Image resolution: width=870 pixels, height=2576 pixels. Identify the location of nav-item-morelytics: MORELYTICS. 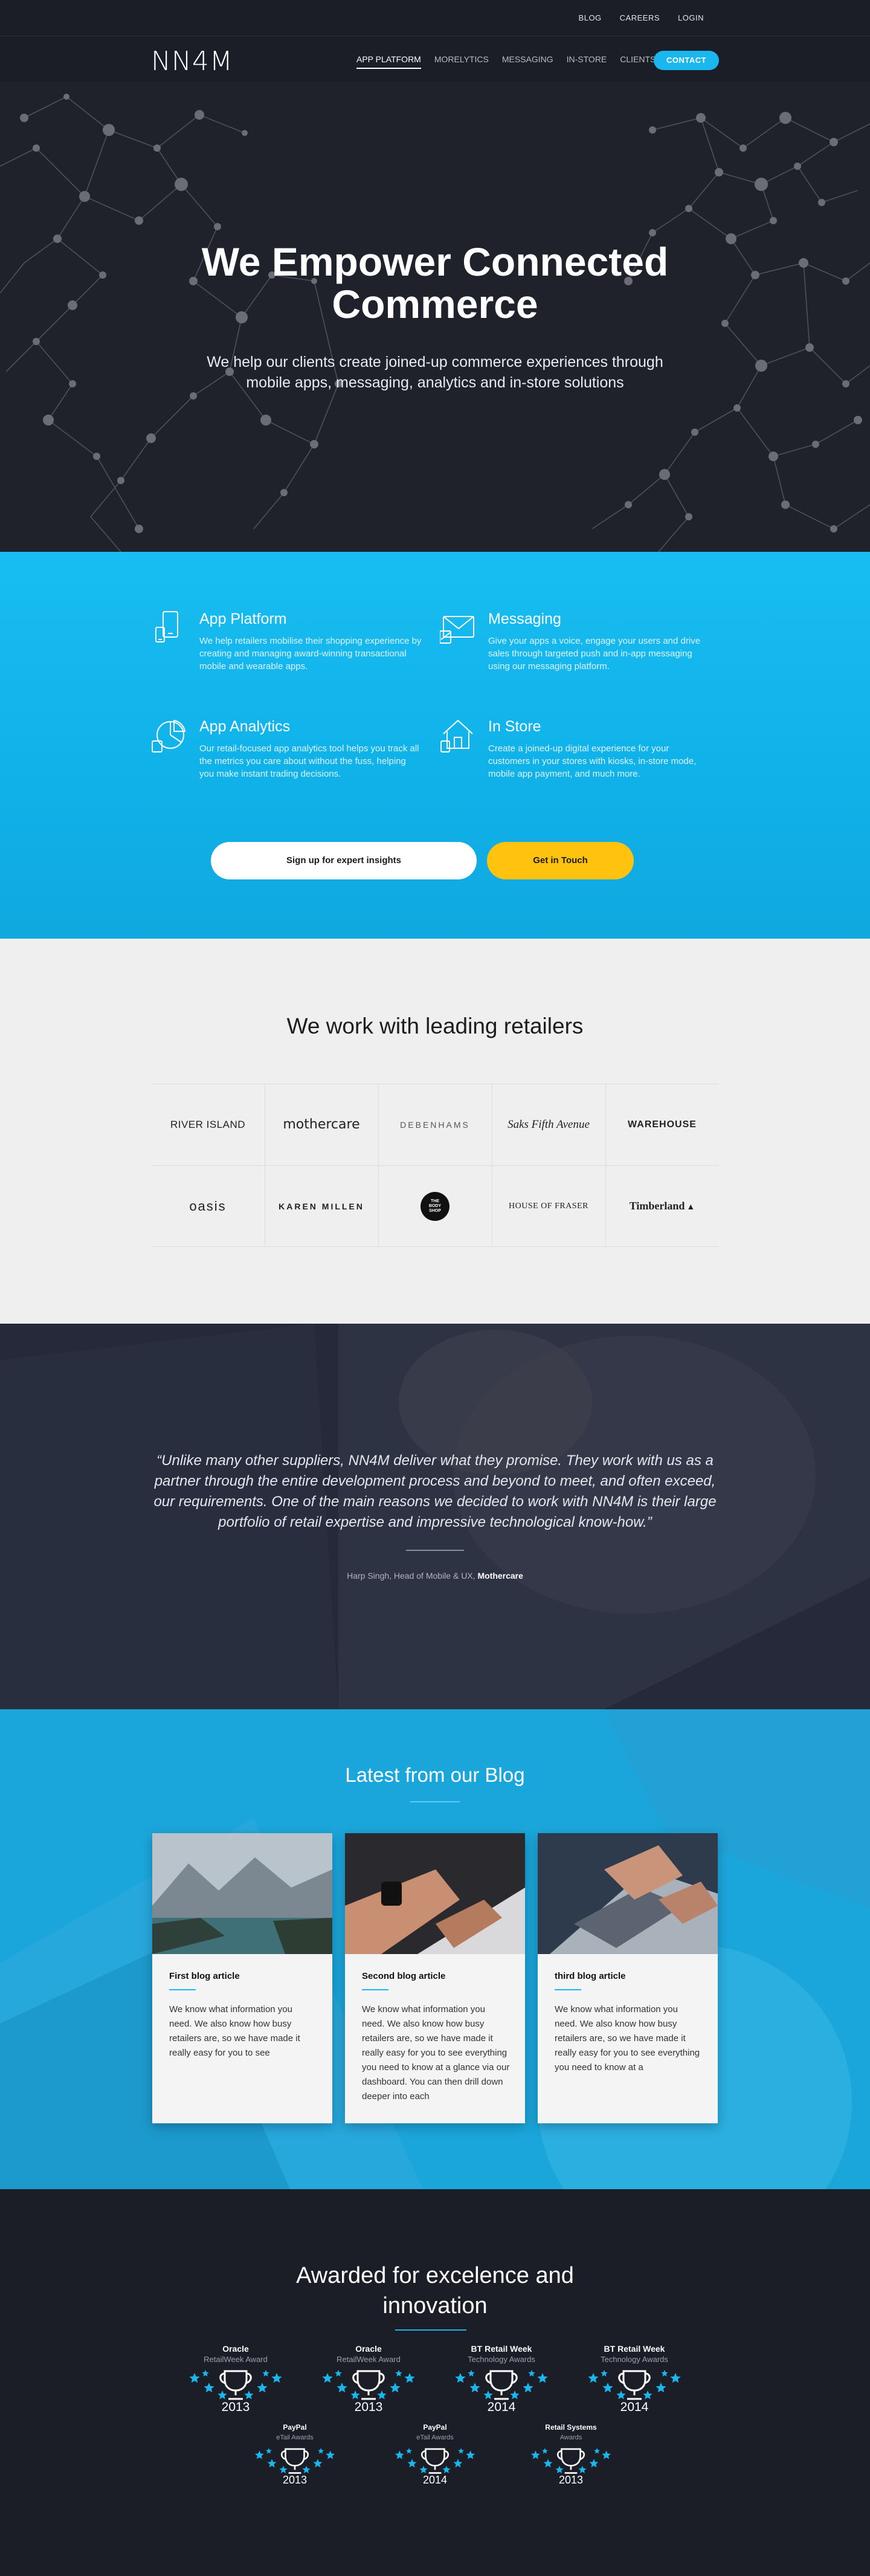
(461, 61).